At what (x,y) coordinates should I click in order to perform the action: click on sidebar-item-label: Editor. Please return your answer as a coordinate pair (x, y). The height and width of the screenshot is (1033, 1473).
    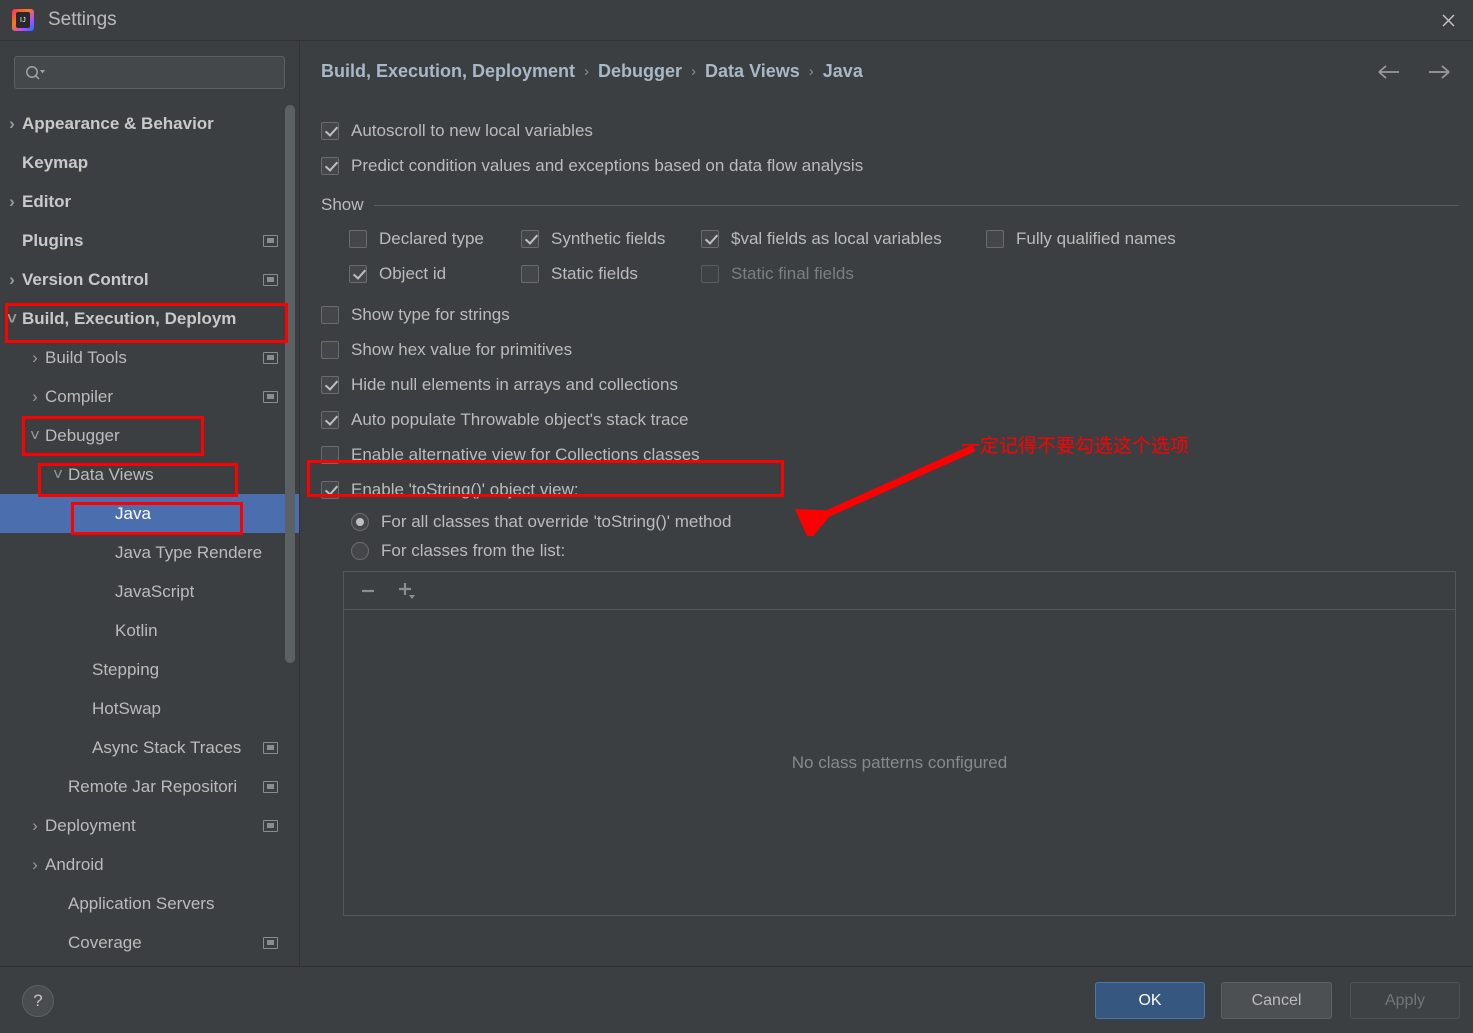
    Looking at the image, I should click on (47, 201).